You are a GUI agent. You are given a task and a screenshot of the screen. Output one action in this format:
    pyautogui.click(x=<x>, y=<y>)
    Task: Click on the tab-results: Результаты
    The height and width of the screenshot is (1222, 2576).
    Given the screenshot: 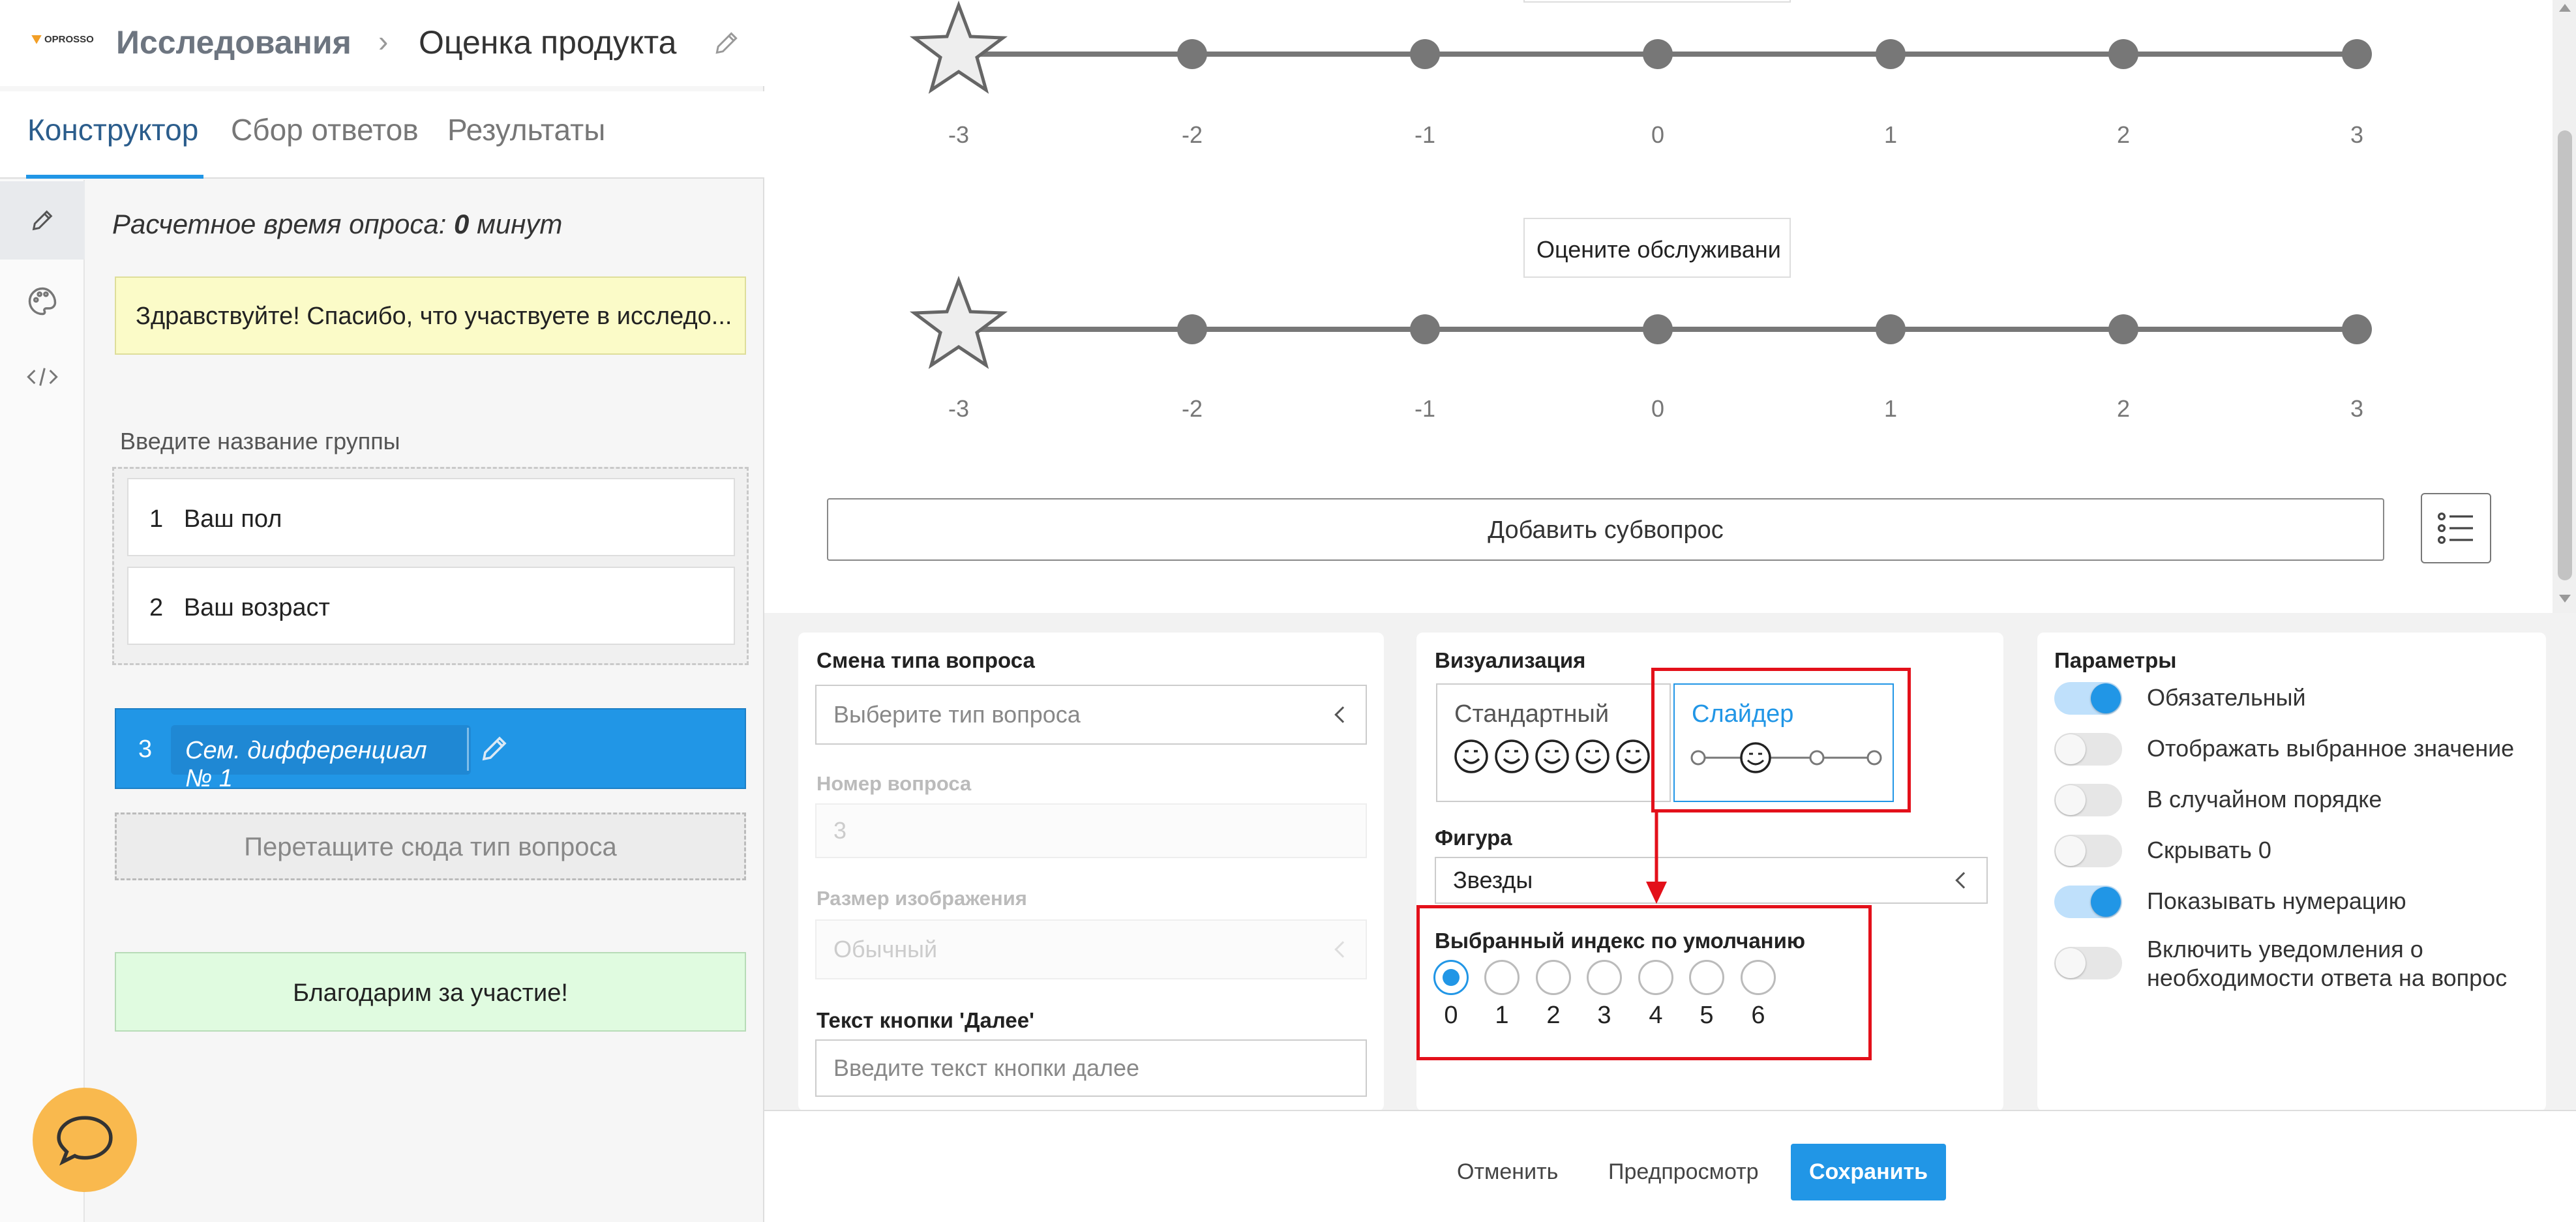 What is the action you would take?
    pyautogui.click(x=526, y=129)
    